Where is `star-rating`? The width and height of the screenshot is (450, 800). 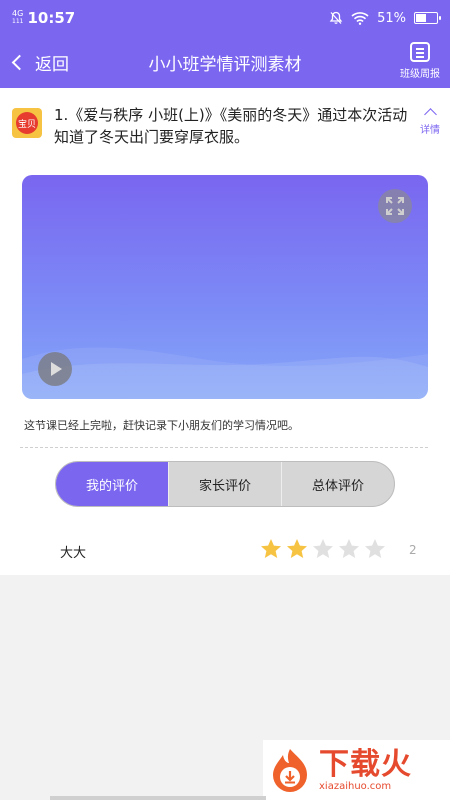 star-rating is located at coordinates (323, 549).